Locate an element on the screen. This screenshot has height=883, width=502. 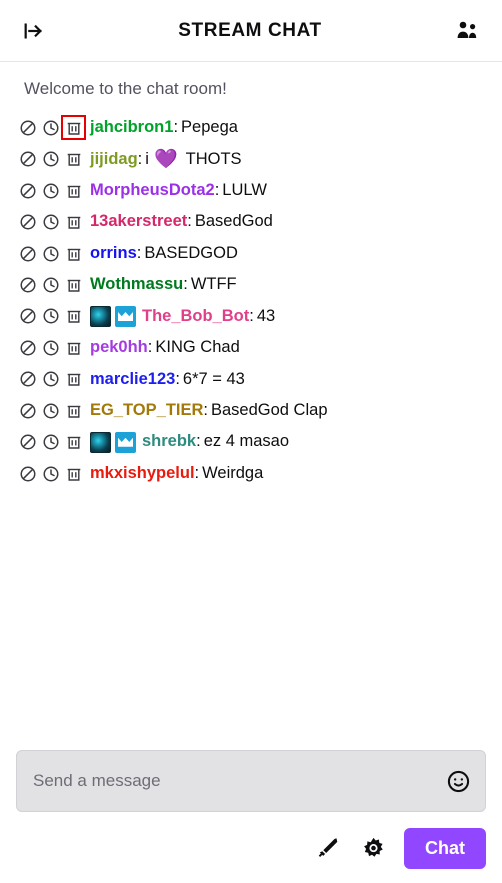
chat-message-row: jahcibron1: Pepega is located at coordinates (251, 127).